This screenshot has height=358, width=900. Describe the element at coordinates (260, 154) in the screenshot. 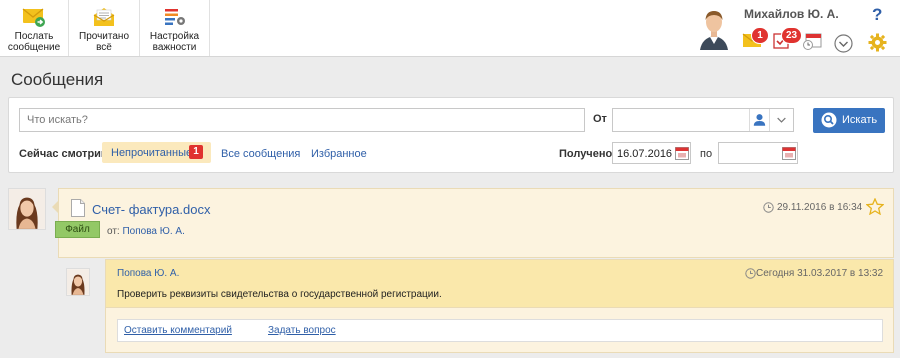

I see `filter-all-messages: Все сообщения` at that location.